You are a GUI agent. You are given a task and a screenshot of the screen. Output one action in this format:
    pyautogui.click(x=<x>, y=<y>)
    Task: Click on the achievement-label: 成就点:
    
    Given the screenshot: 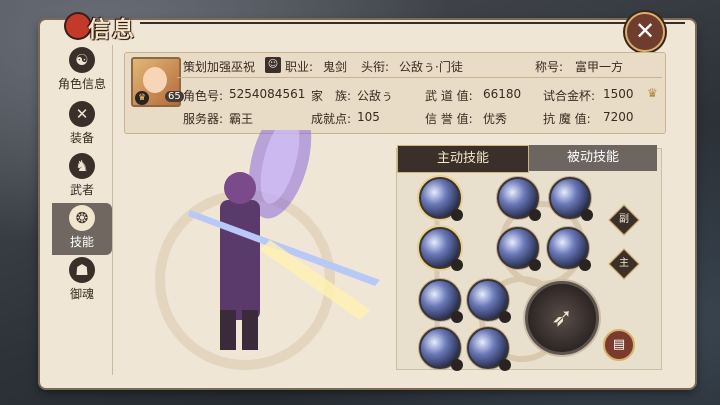 What is the action you would take?
    pyautogui.click(x=331, y=119)
    